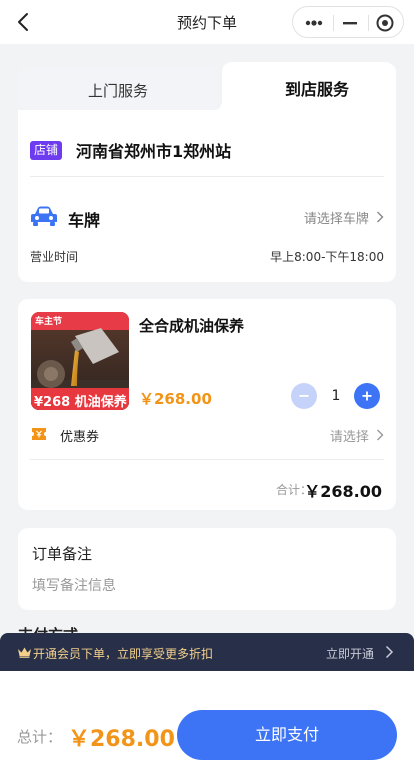  I want to click on tab-store-service-label: 到店服务, so click(316, 89).